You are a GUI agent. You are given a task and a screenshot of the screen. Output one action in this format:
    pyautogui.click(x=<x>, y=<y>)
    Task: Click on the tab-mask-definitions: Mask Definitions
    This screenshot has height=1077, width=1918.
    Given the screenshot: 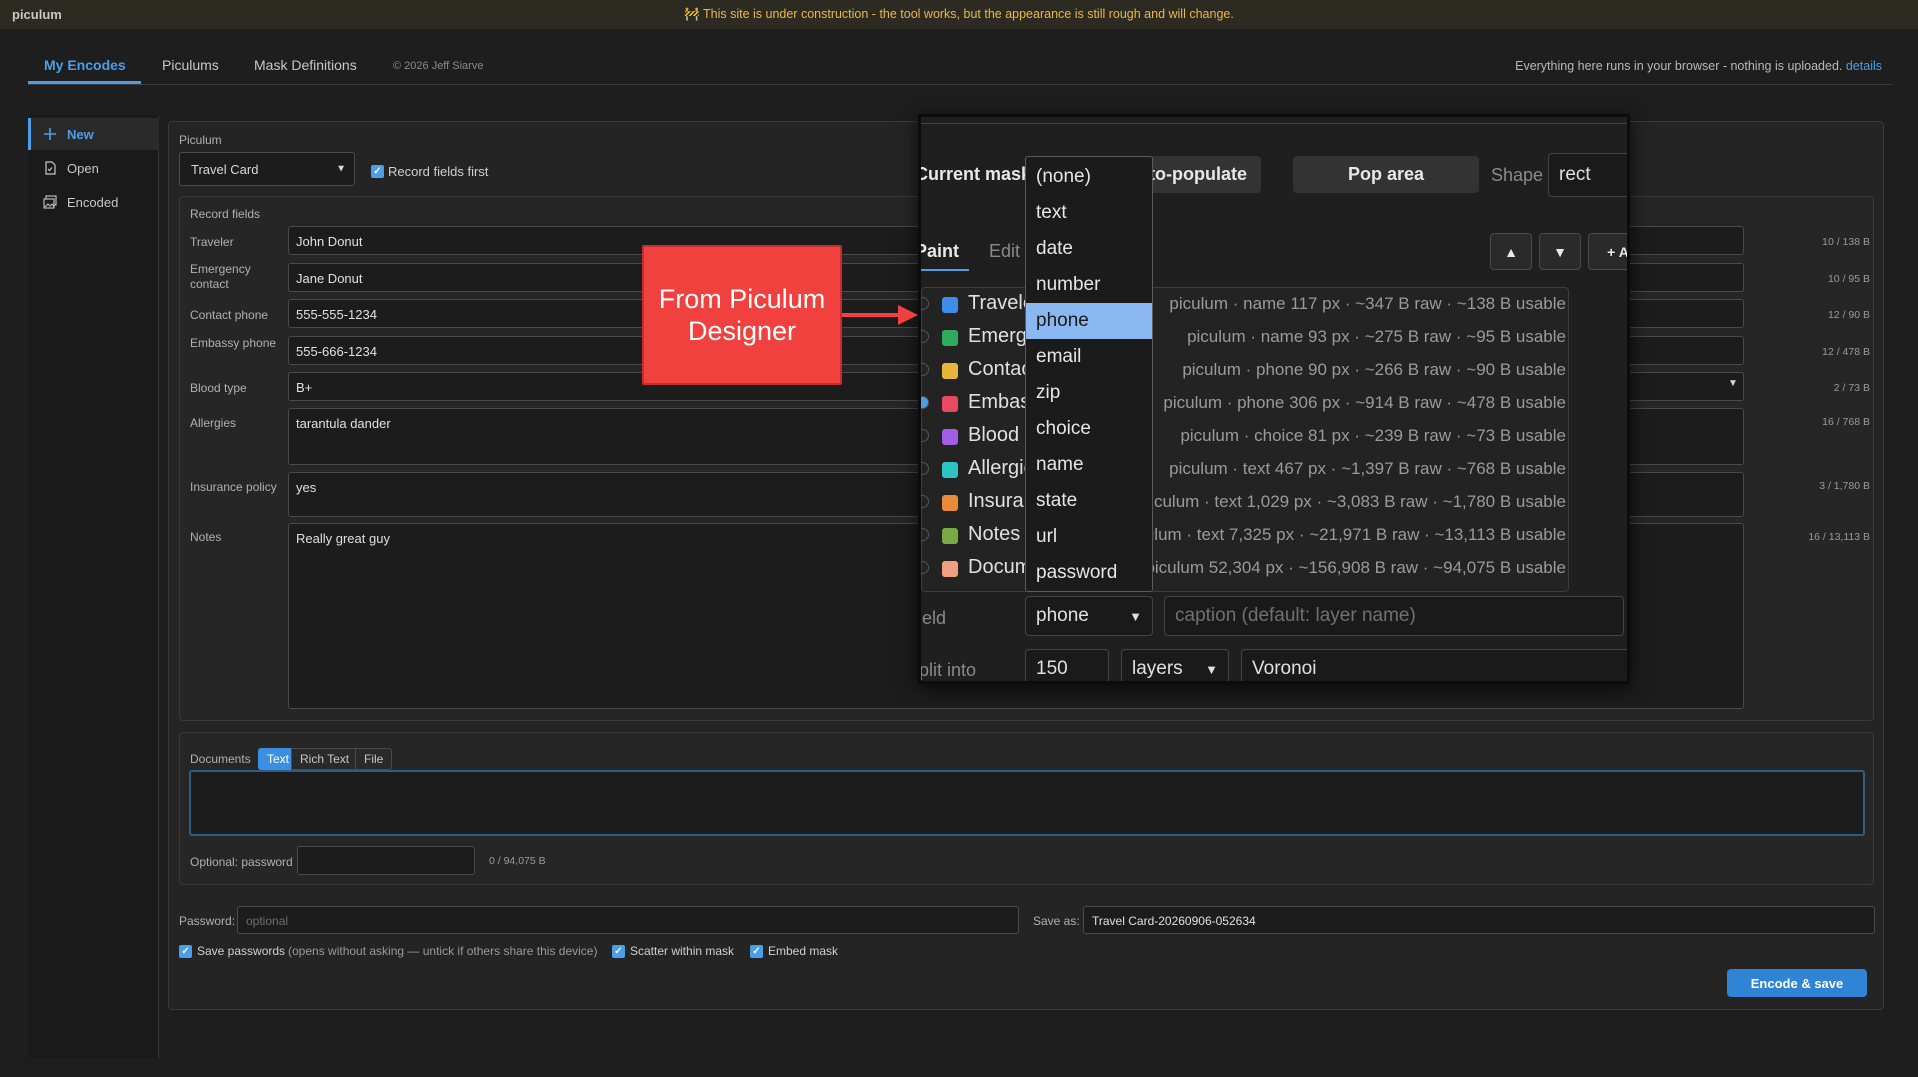 What is the action you would take?
    pyautogui.click(x=305, y=65)
    